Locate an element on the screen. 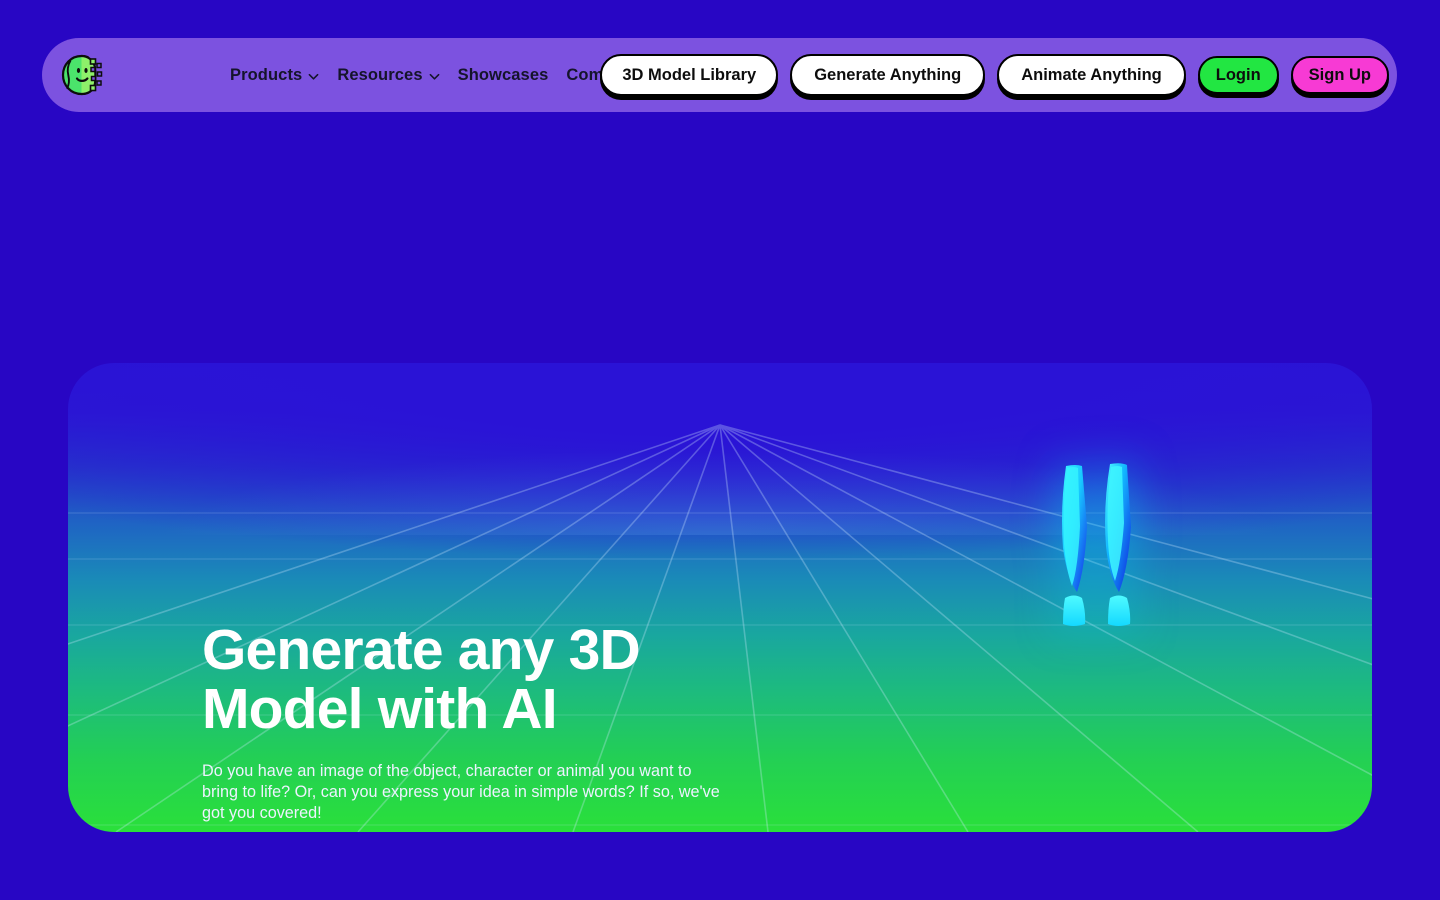  nav-item-resources: Resources is located at coordinates (388, 75).